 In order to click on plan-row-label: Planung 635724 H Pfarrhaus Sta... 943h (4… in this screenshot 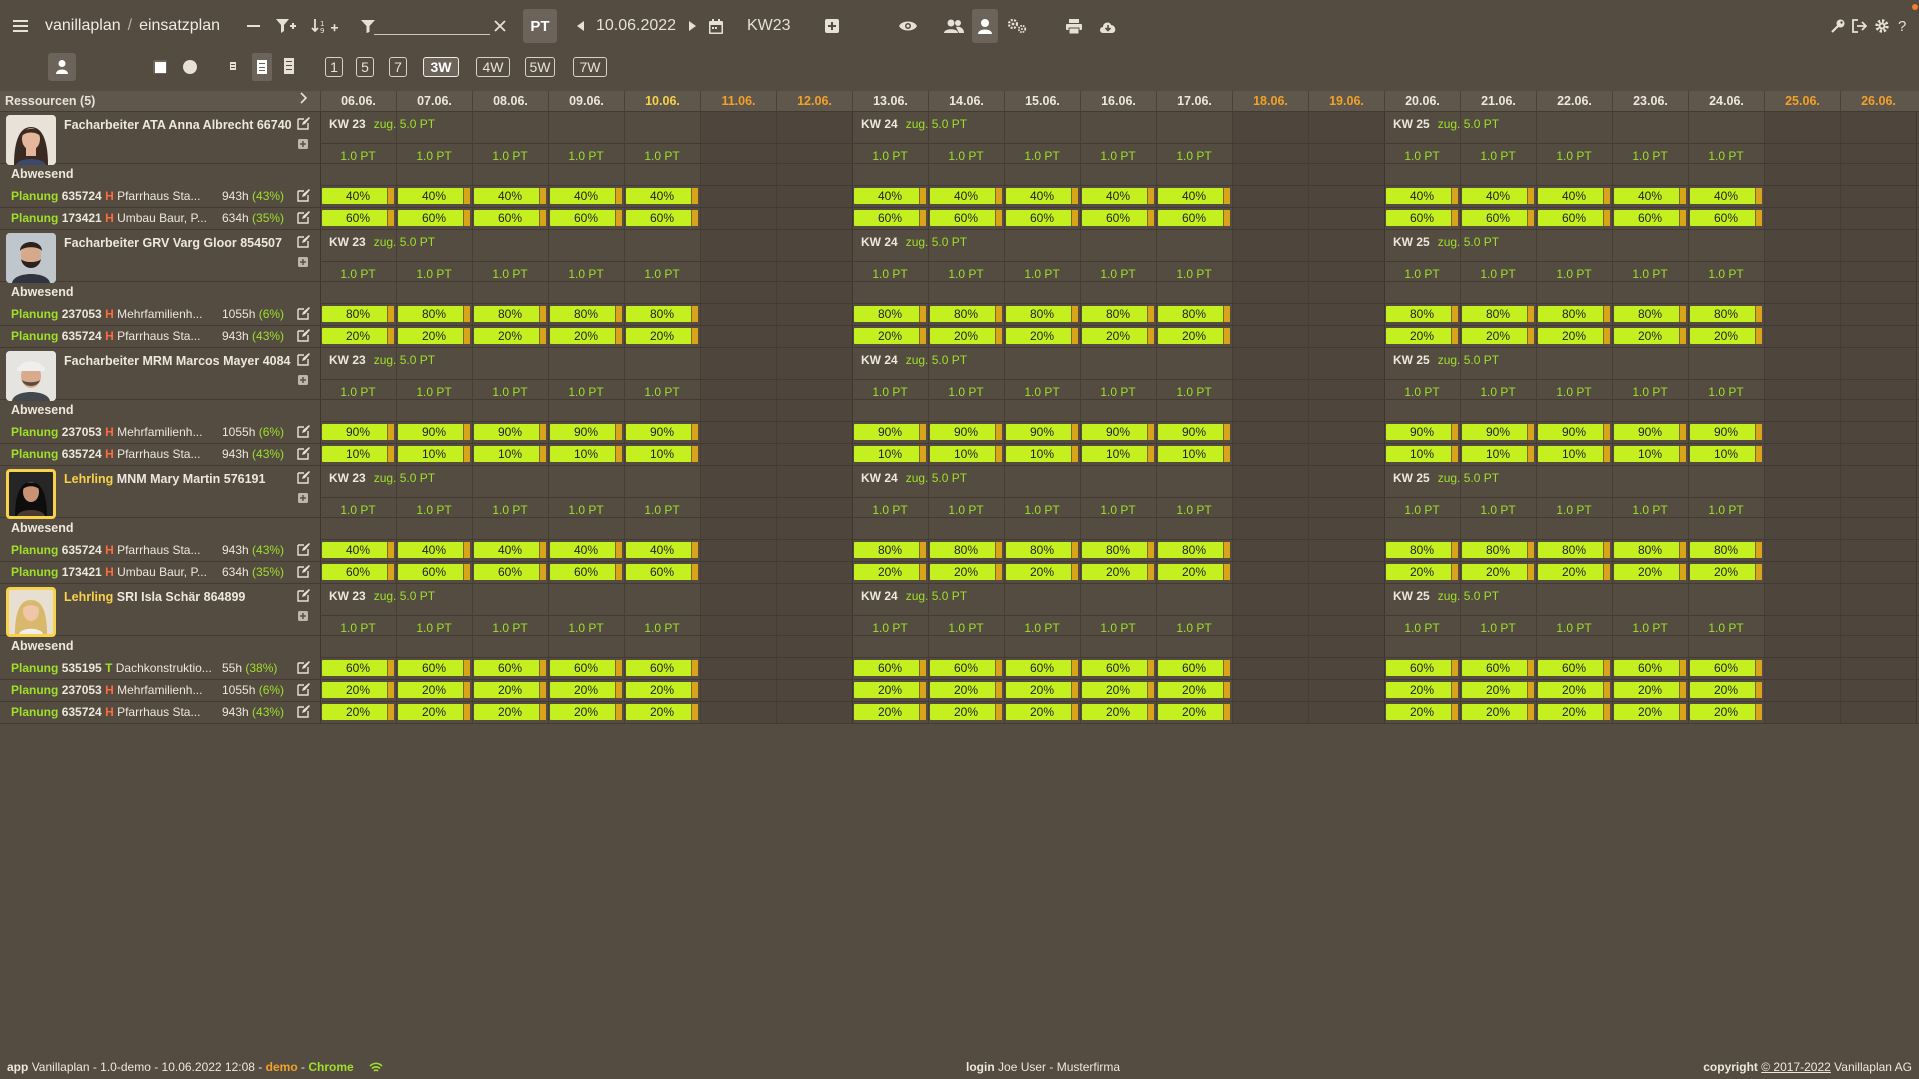, I will do `click(153, 196)`.